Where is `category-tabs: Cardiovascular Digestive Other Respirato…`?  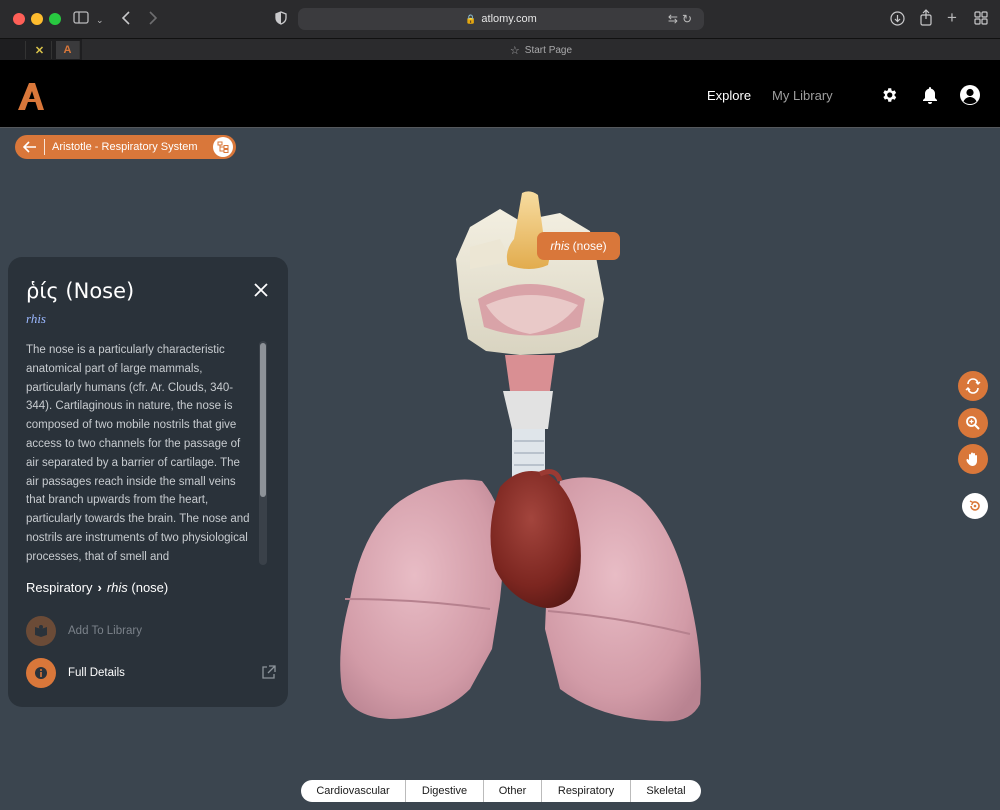
category-tabs: Cardiovascular Digestive Other Respirato… is located at coordinates (501, 791).